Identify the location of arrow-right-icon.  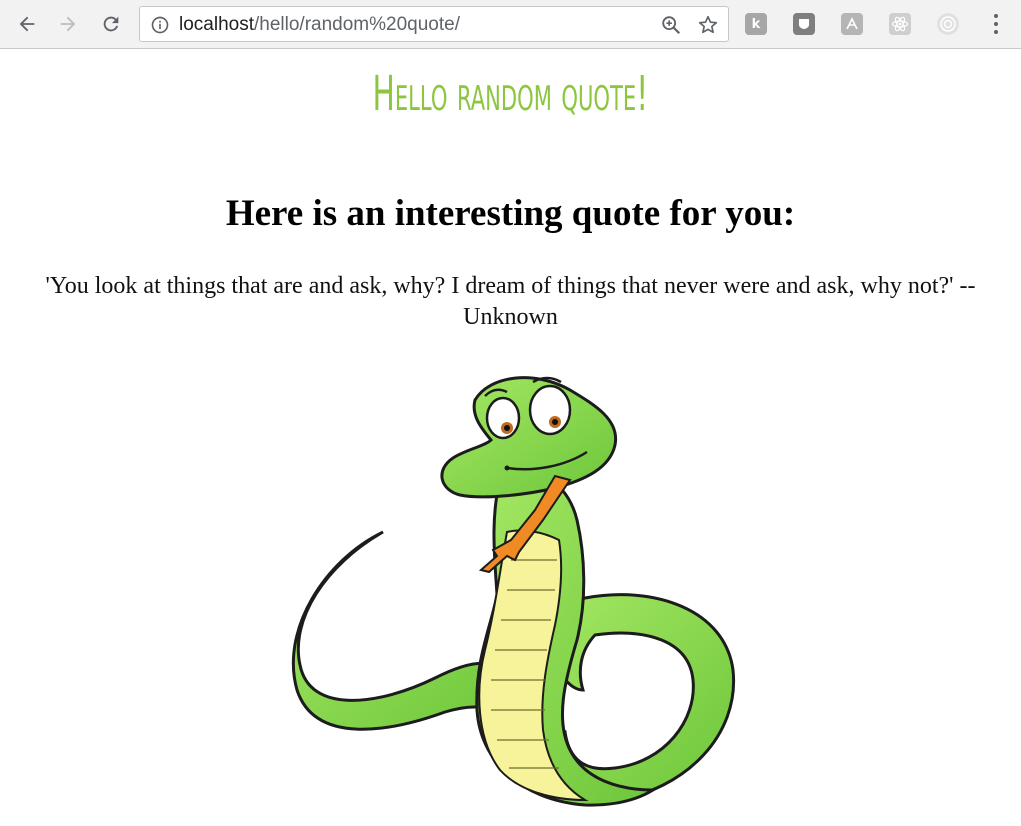
(68, 24).